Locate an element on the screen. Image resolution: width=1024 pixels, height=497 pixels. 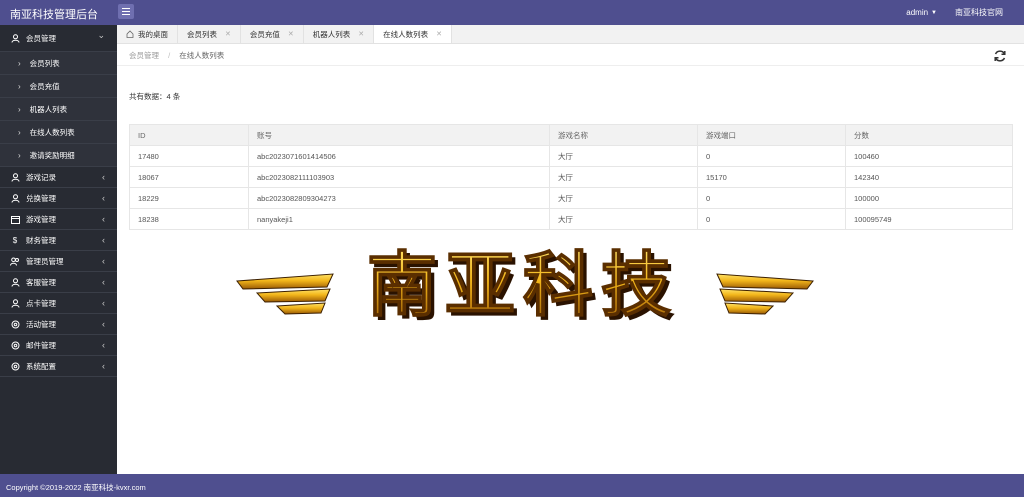
cell-id: 17480 is located at coordinates (189, 156).